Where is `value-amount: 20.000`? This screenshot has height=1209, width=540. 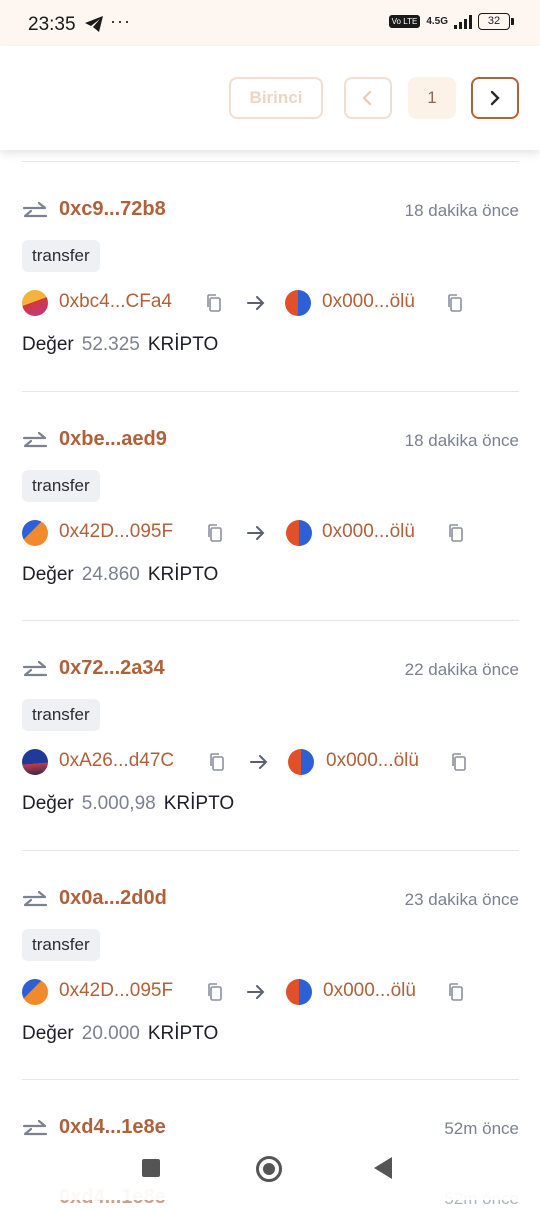
value-amount: 20.000 is located at coordinates (110, 1033).